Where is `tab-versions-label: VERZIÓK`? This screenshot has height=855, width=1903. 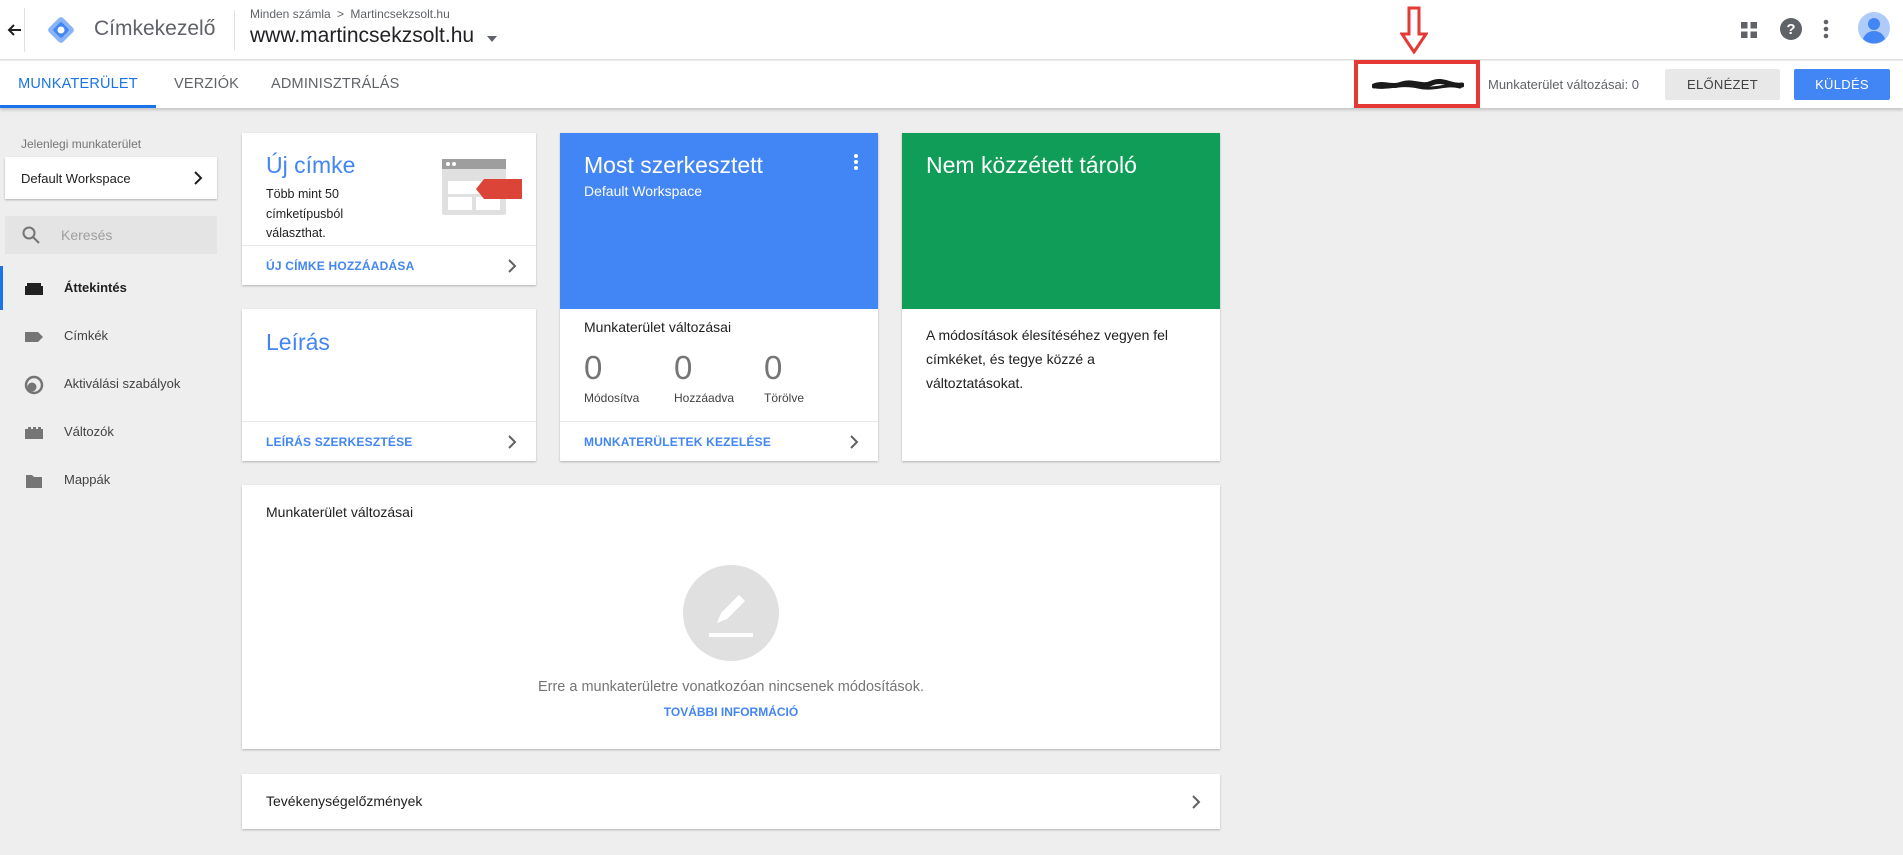
tab-versions-label: VERZIÓK is located at coordinates (207, 84).